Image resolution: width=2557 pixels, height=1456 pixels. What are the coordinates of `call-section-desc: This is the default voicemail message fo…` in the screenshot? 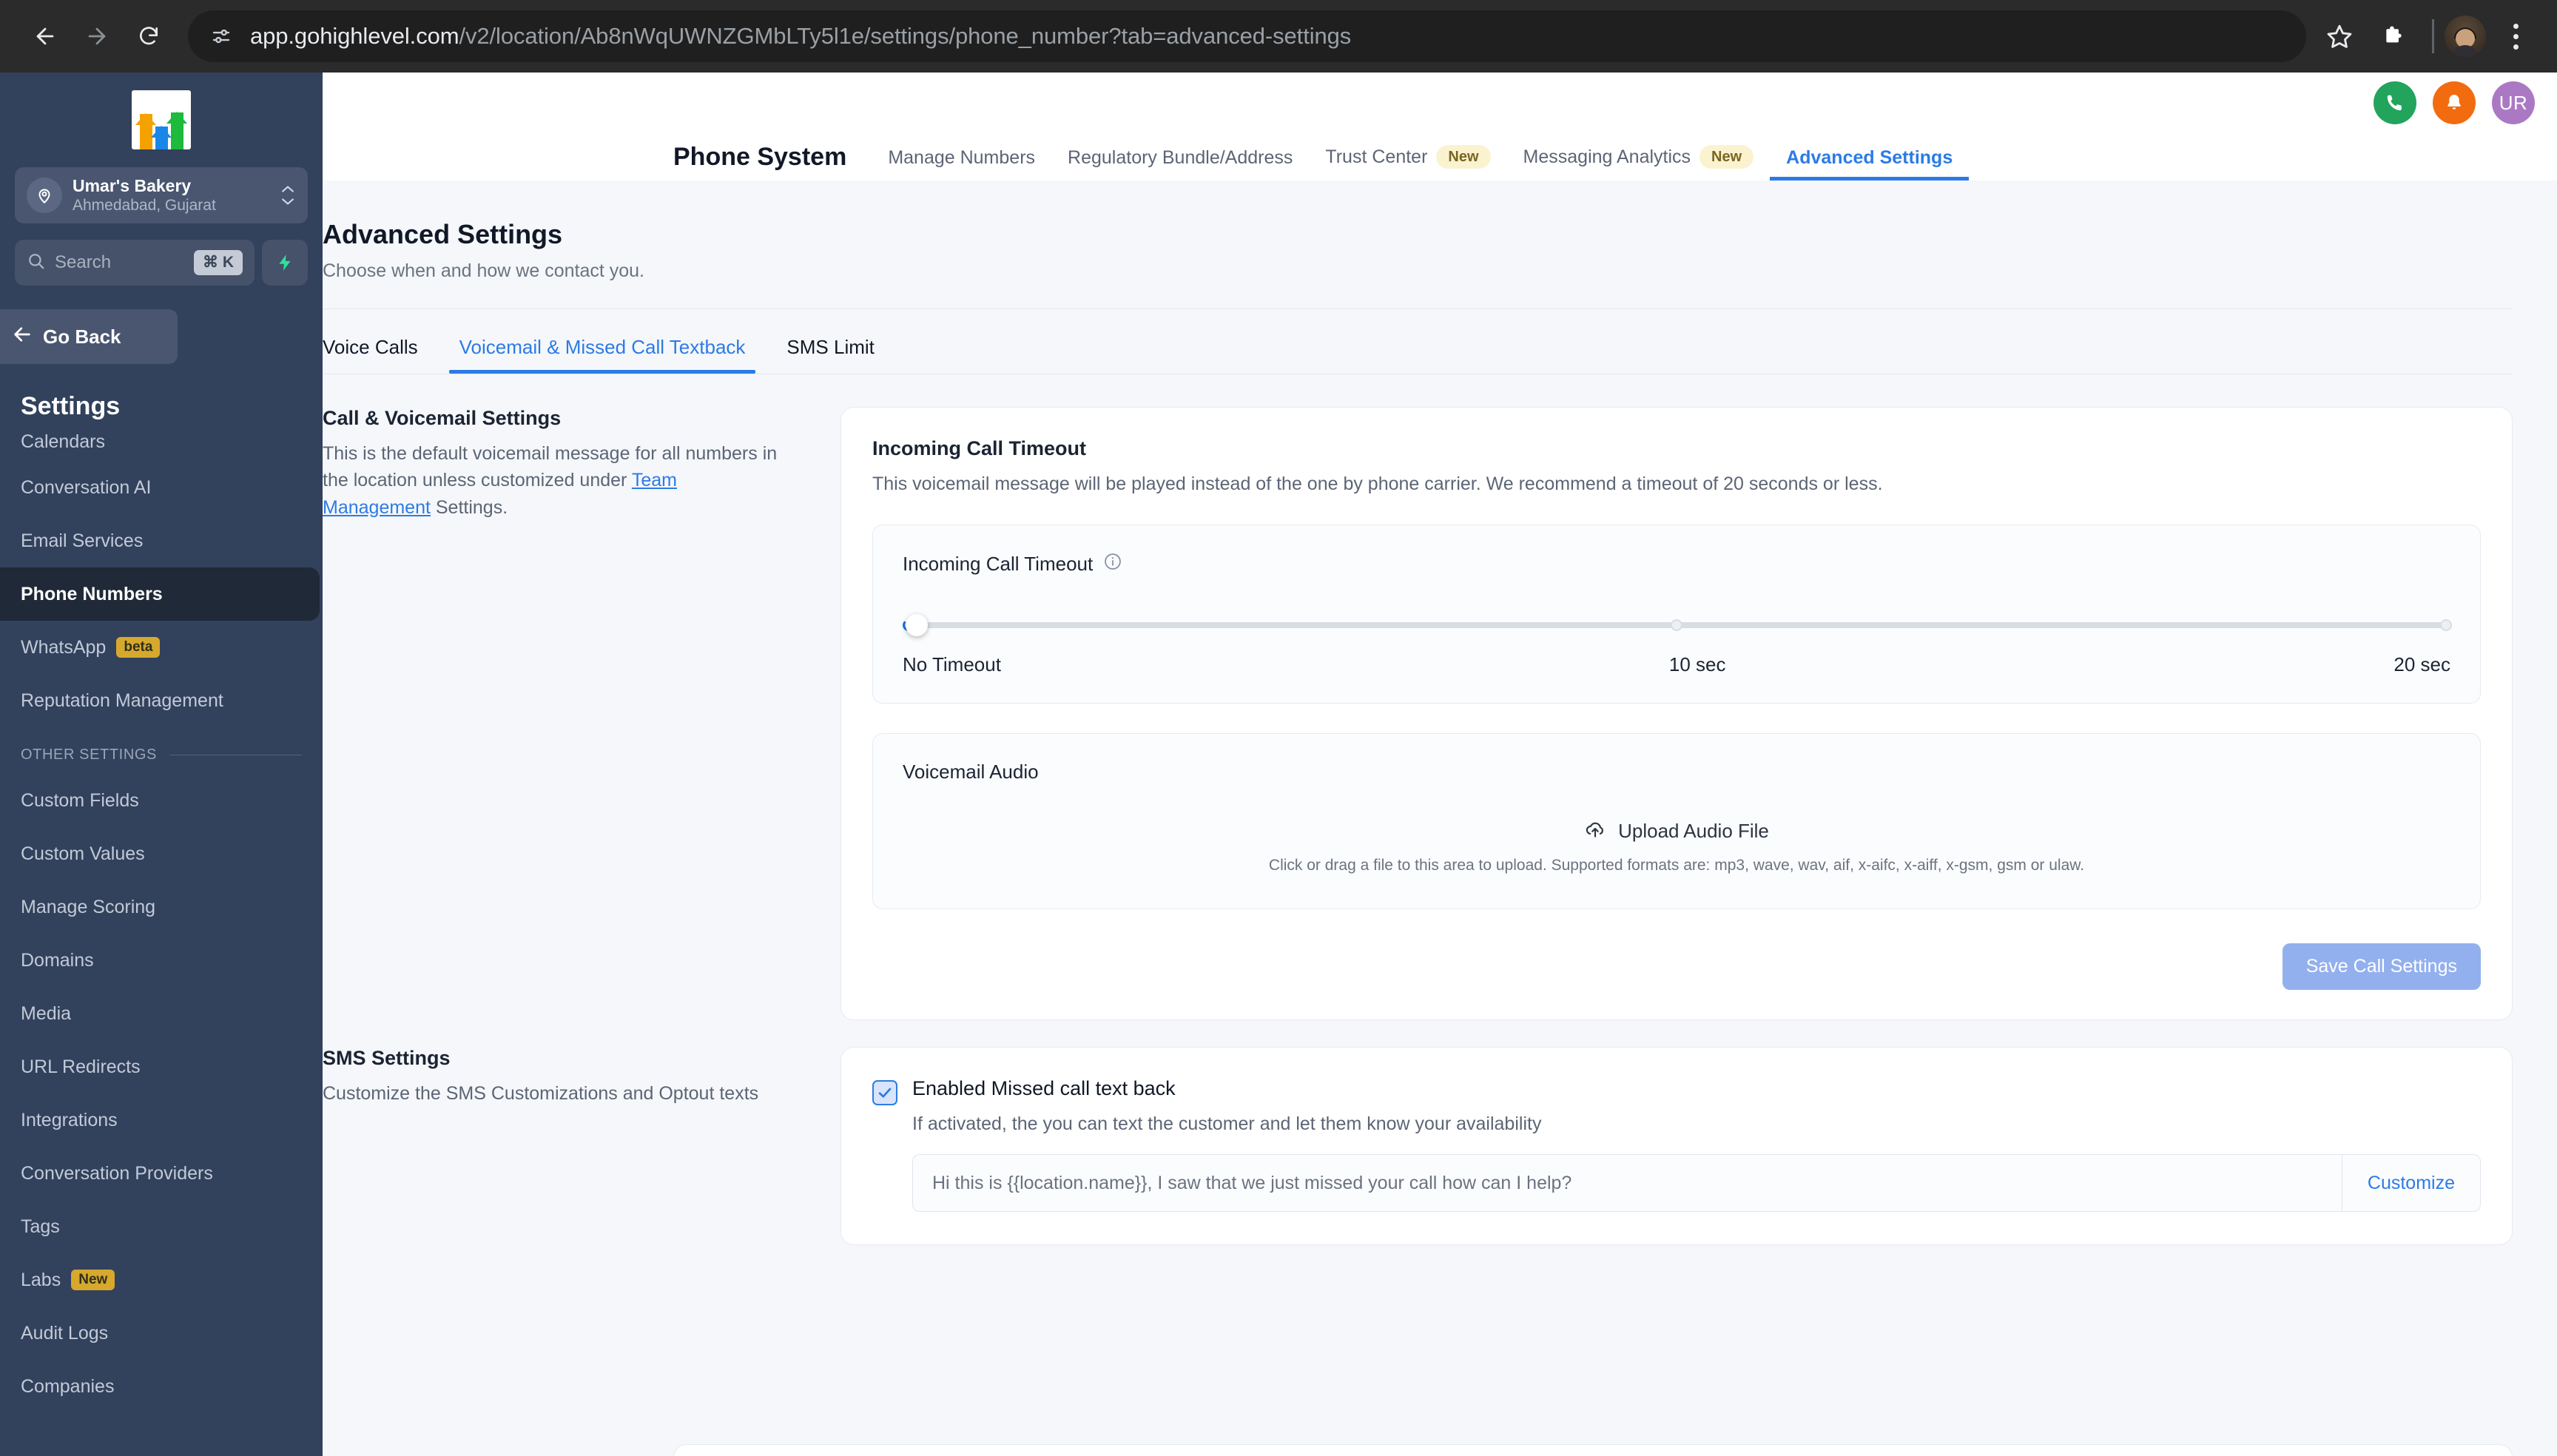 It's located at (556, 481).